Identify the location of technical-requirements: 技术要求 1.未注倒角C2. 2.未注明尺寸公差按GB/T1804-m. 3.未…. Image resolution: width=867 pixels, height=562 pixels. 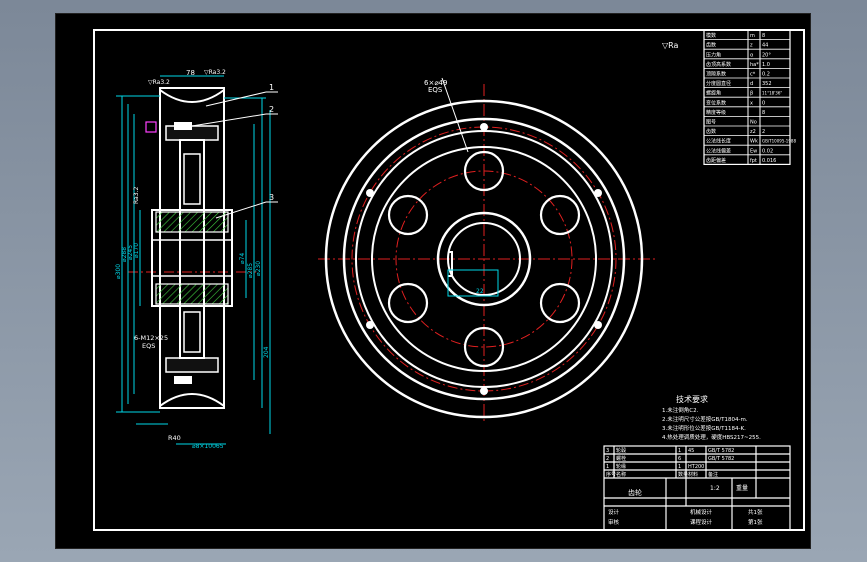
(711, 417).